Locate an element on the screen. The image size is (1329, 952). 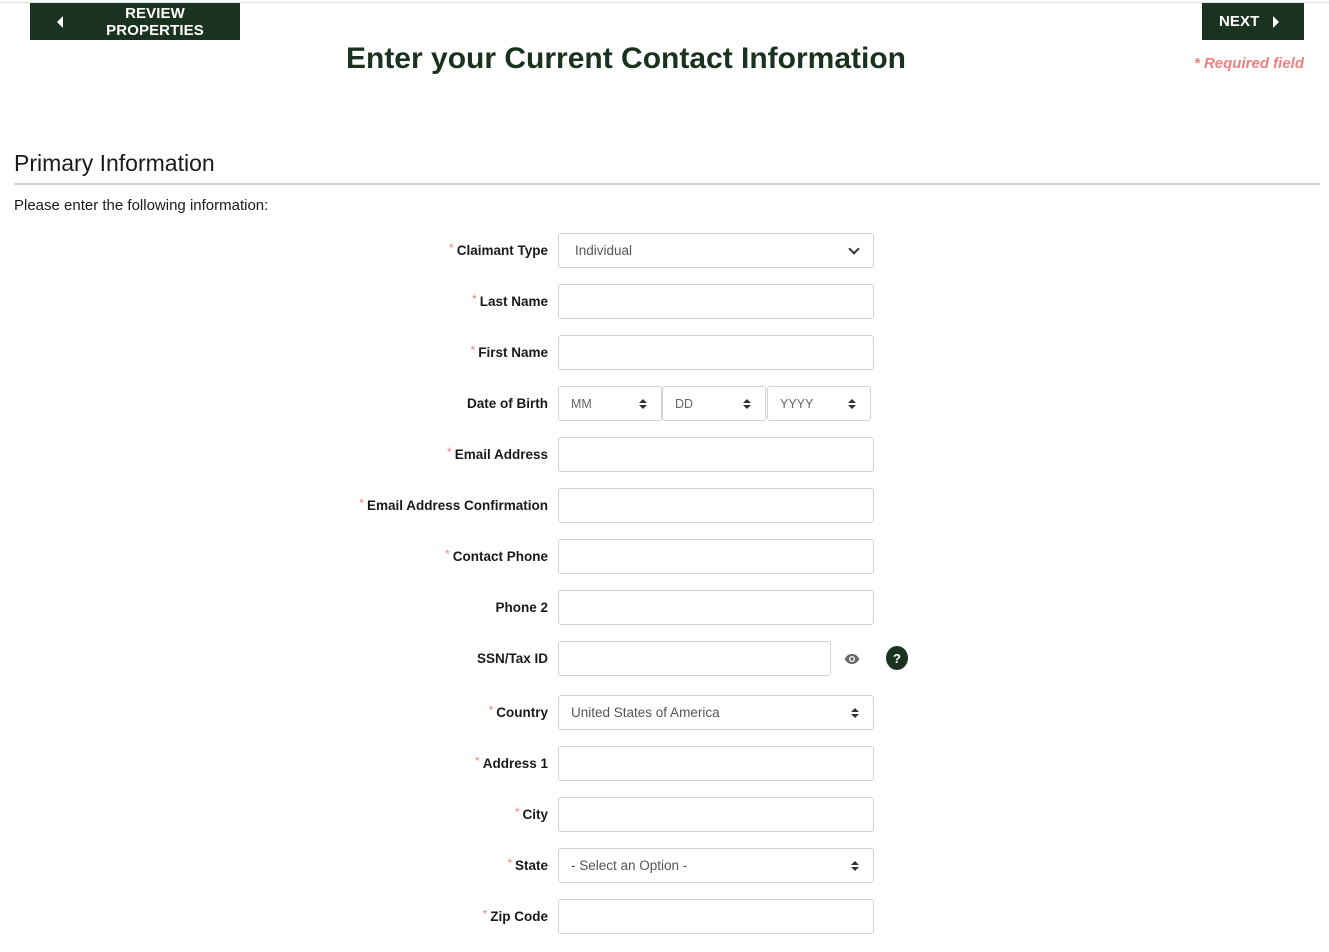
address1-row: * Address 1 is located at coordinates (664, 763).